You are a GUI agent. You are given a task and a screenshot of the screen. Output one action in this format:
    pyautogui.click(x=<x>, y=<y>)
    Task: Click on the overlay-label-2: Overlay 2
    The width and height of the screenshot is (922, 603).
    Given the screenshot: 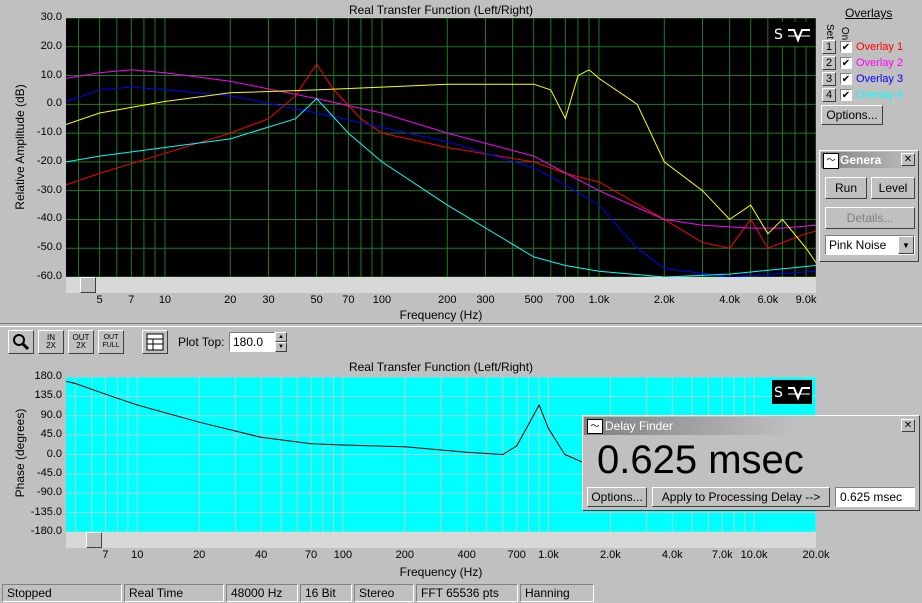 What is the action you would take?
    pyautogui.click(x=880, y=63)
    